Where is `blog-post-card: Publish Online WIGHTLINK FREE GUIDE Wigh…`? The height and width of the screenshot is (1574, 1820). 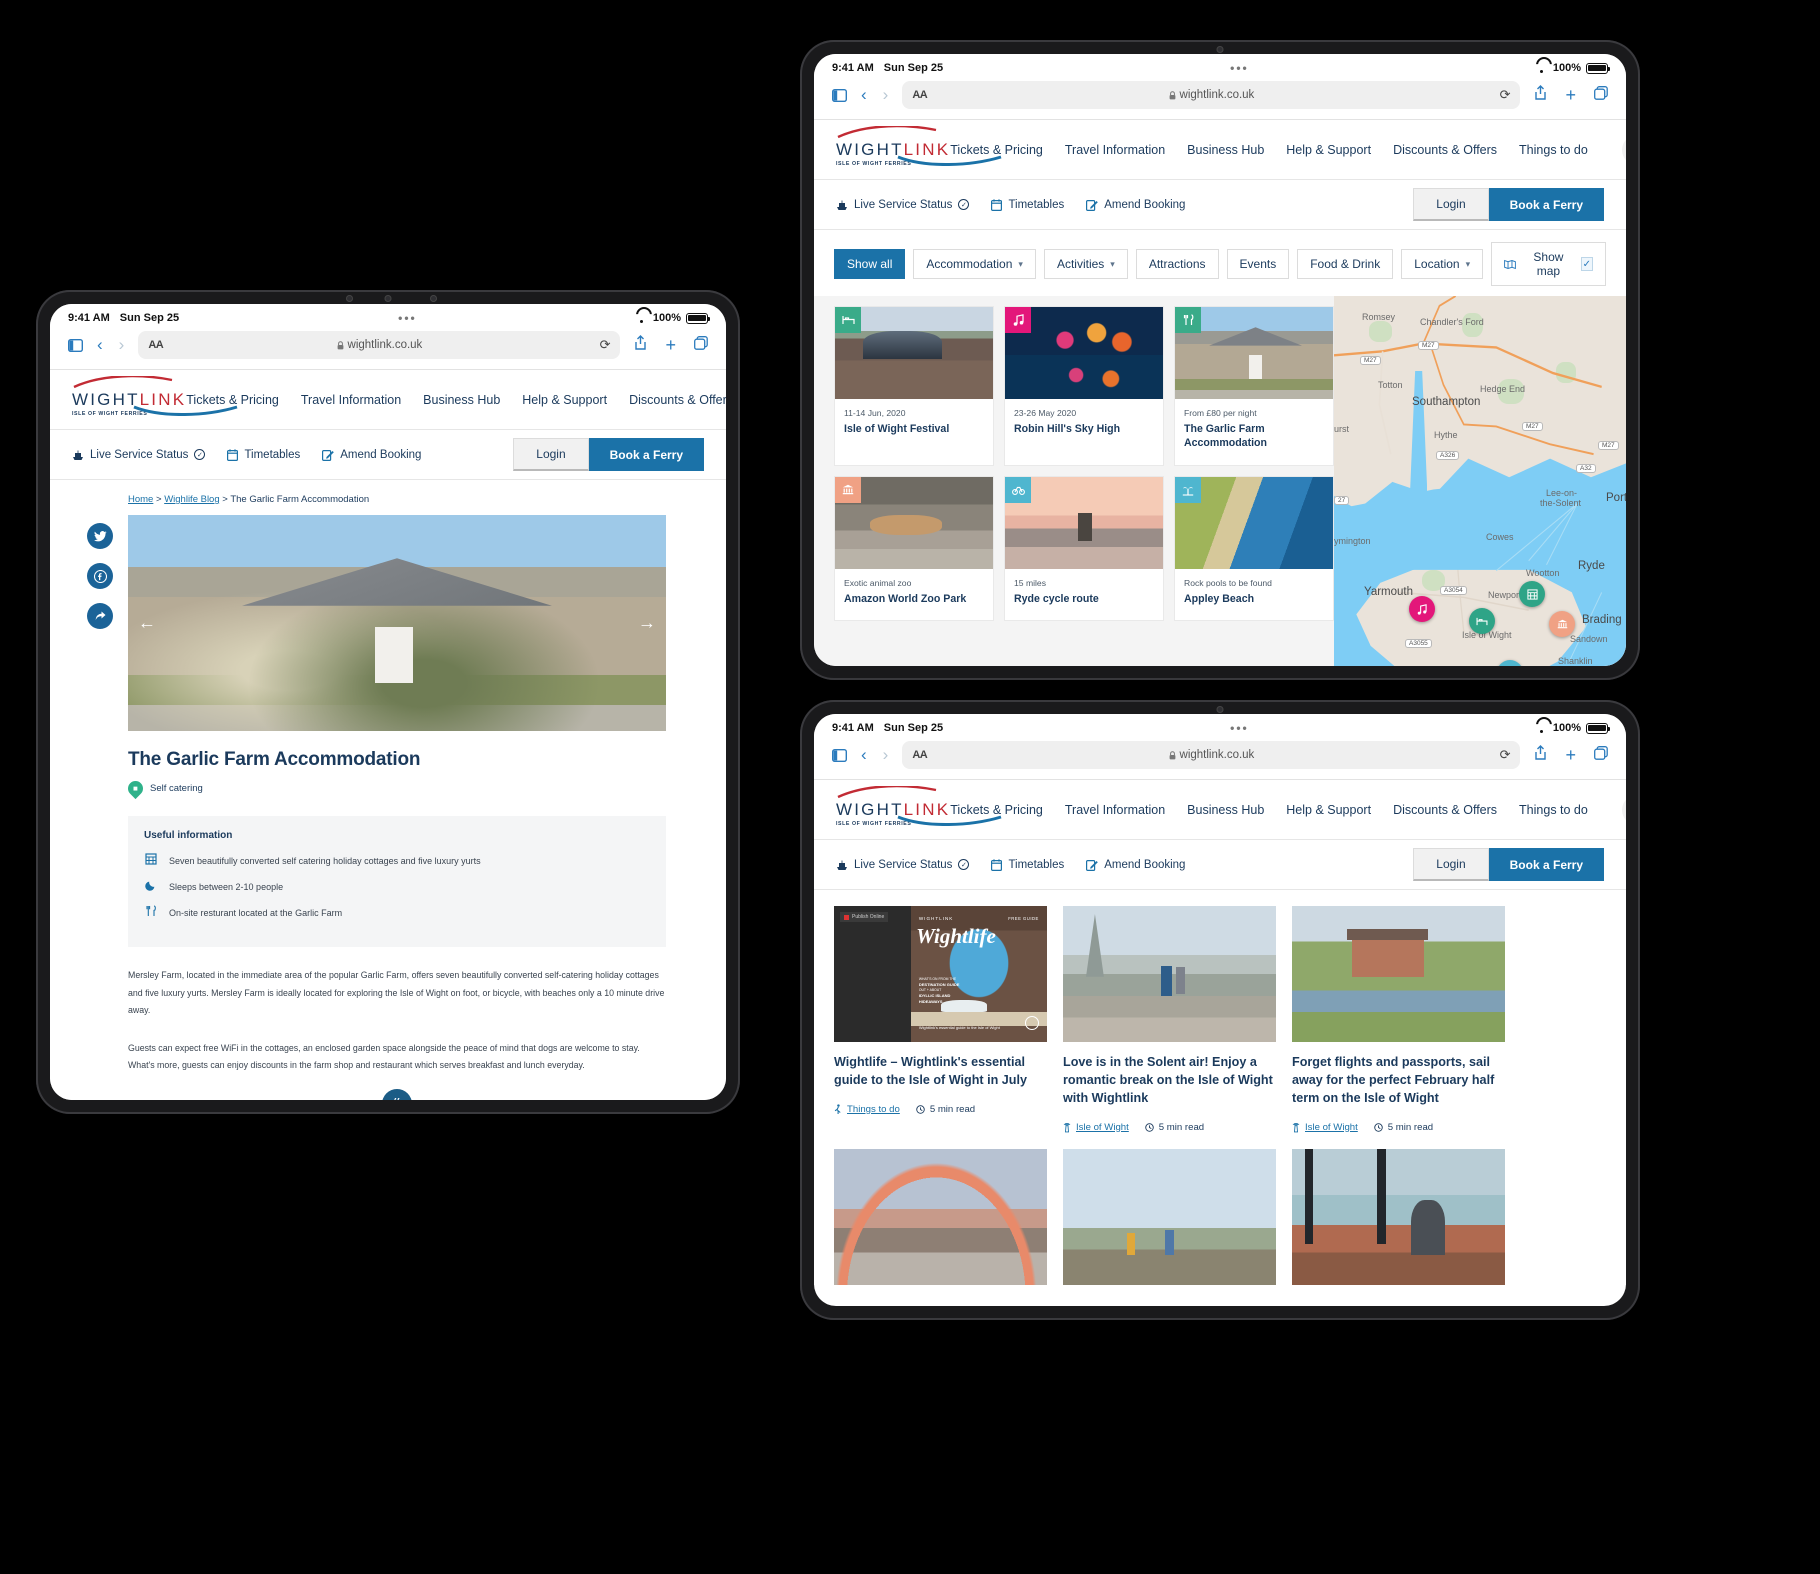 blog-post-card: Publish Online WIGHTLINK FREE GUIDE Wigh… is located at coordinates (940, 1019).